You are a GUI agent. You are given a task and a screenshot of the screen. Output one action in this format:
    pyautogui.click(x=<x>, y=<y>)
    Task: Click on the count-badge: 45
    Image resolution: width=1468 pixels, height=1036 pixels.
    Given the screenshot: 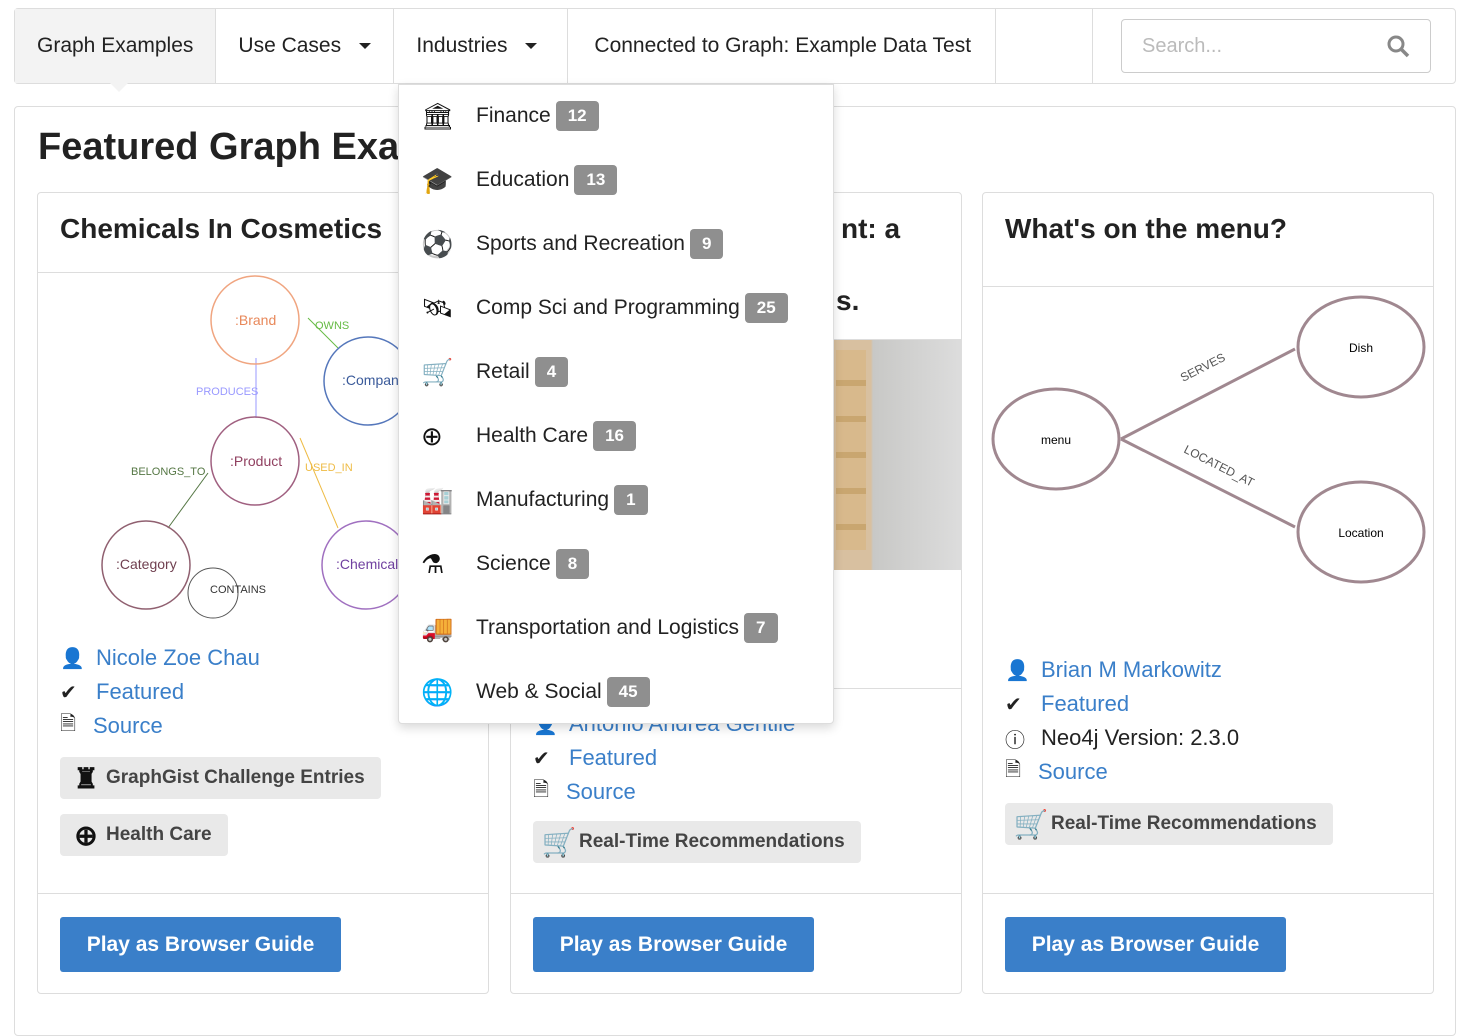 What is the action you would take?
    pyautogui.click(x=628, y=692)
    